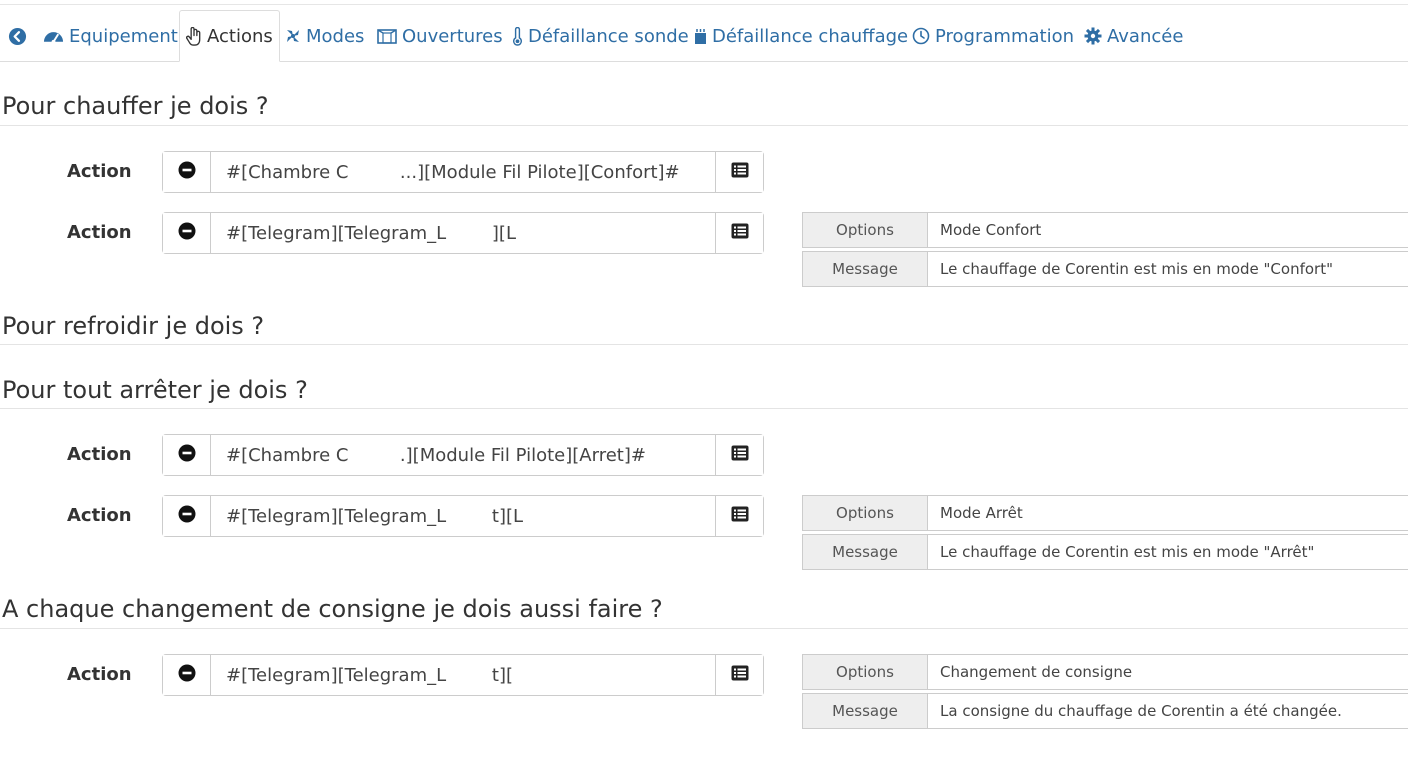  What do you see at coordinates (1168, 230) in the screenshot?
I see `options-input: Mode Confort` at bounding box center [1168, 230].